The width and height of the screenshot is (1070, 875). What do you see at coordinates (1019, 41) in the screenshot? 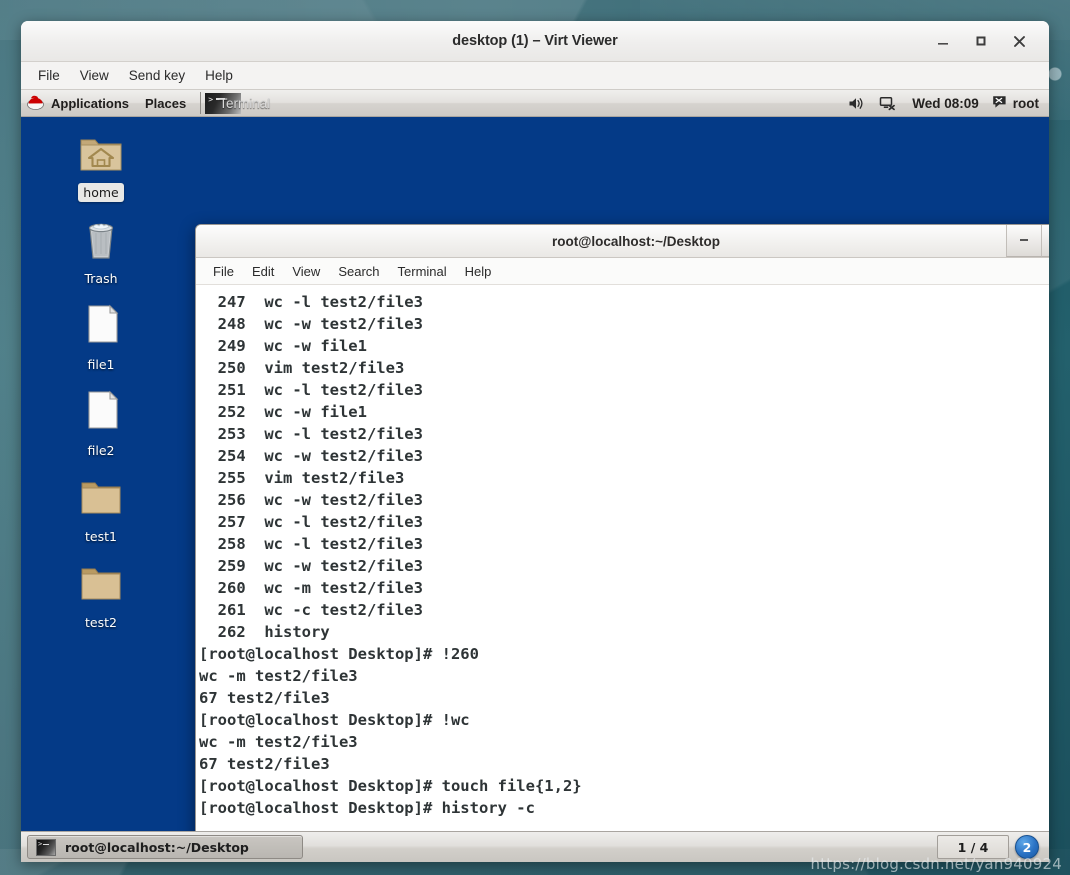
I see `close-icon` at bounding box center [1019, 41].